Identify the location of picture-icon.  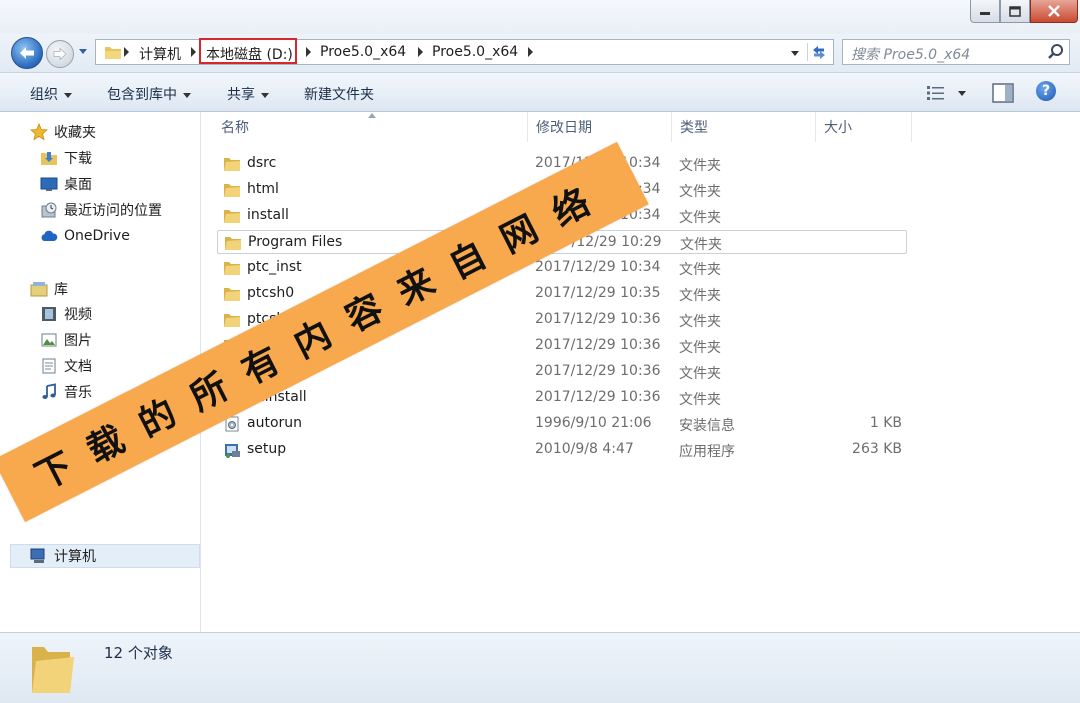
(49, 340).